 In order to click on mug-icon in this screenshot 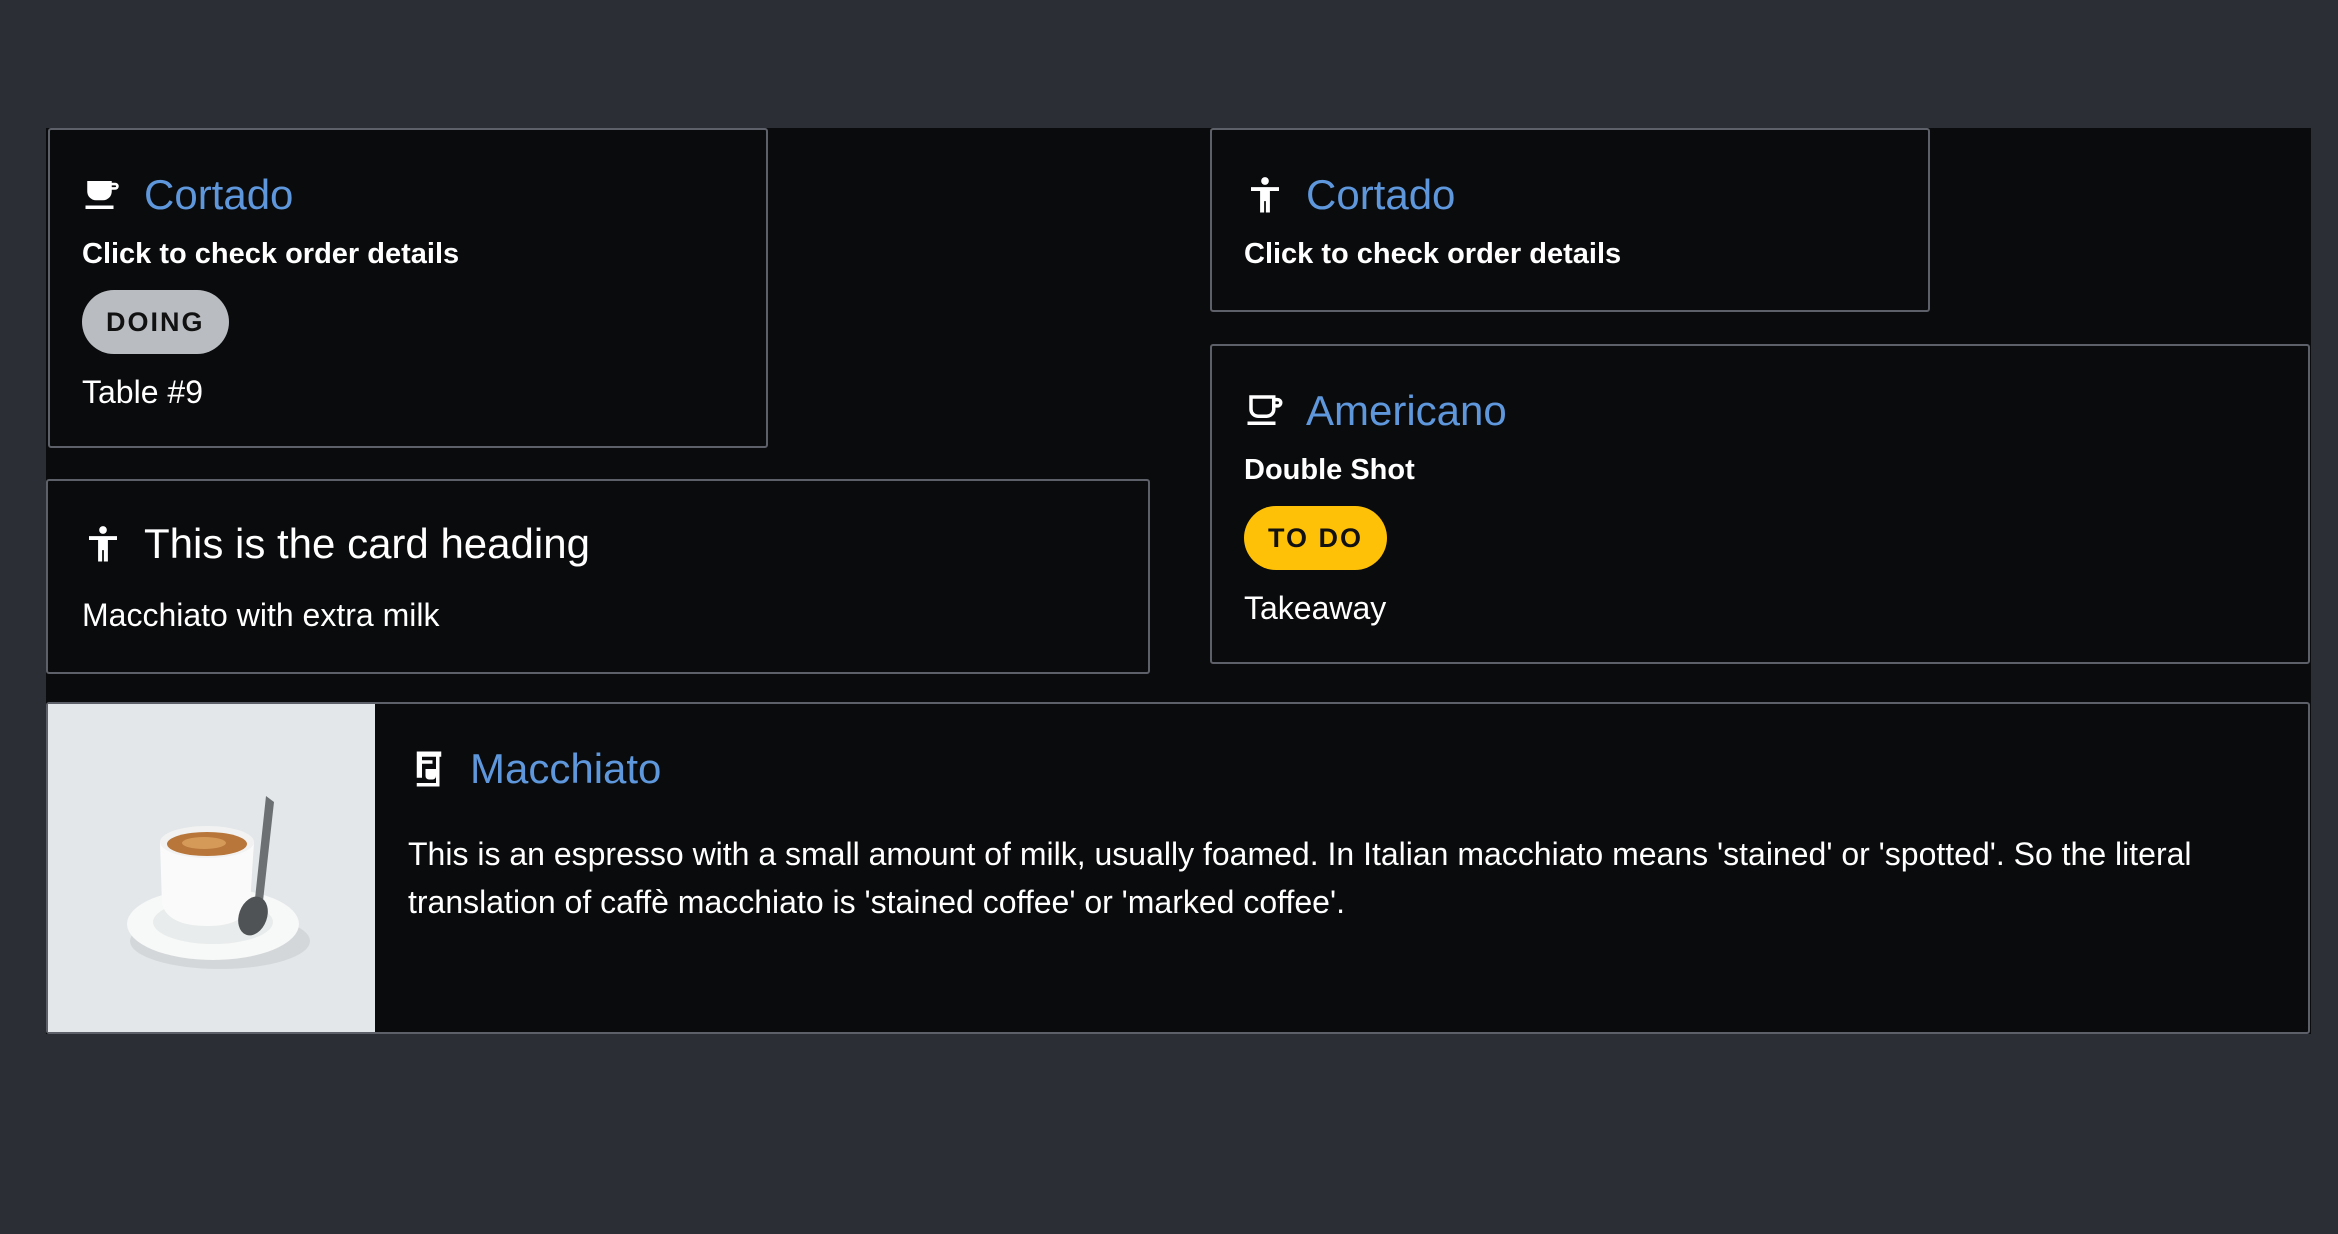, I will do `click(1265, 411)`.